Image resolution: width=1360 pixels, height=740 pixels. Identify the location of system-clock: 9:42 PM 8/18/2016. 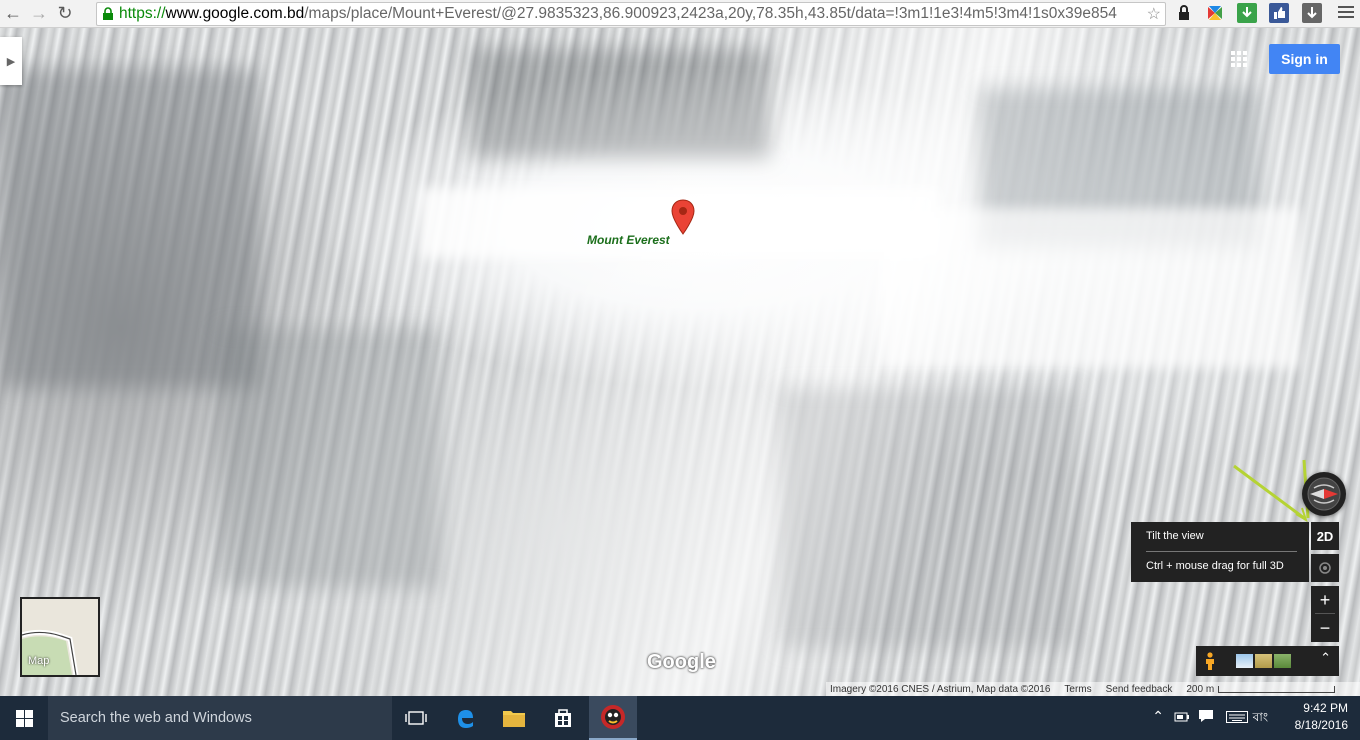
(1321, 717).